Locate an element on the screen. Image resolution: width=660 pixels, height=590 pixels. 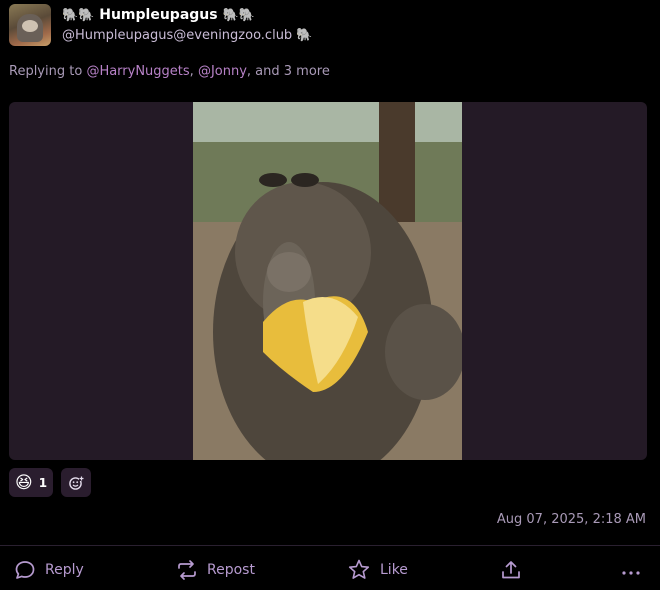
more-options-button is located at coordinates (631, 570).